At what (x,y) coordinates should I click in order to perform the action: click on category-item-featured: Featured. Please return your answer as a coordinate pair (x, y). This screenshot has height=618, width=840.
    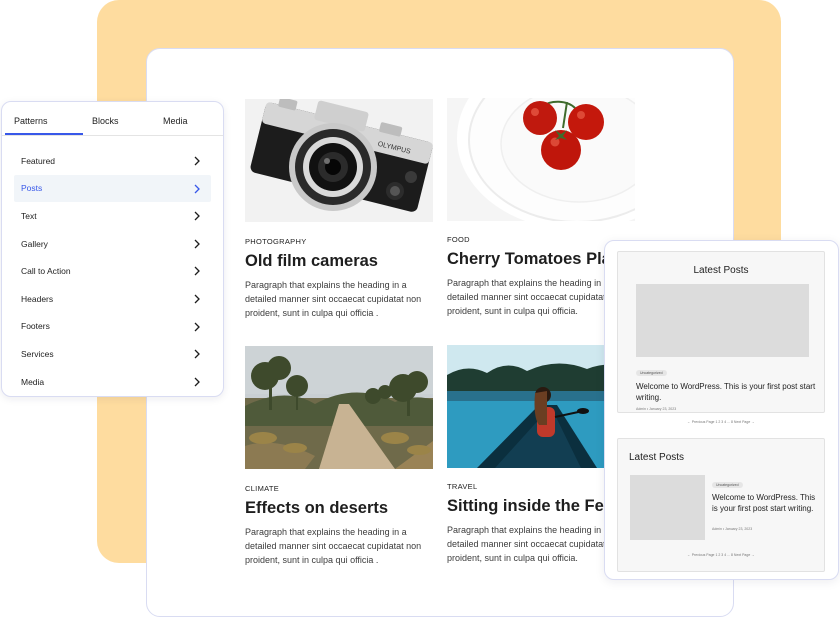
    Looking at the image, I should click on (112, 161).